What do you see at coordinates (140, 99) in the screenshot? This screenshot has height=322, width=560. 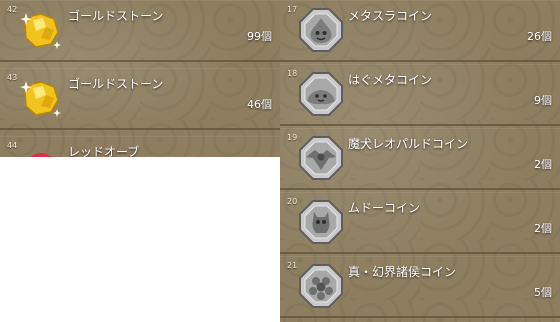 I see `list-item: 43 ゴールドストーン 46個` at bounding box center [140, 99].